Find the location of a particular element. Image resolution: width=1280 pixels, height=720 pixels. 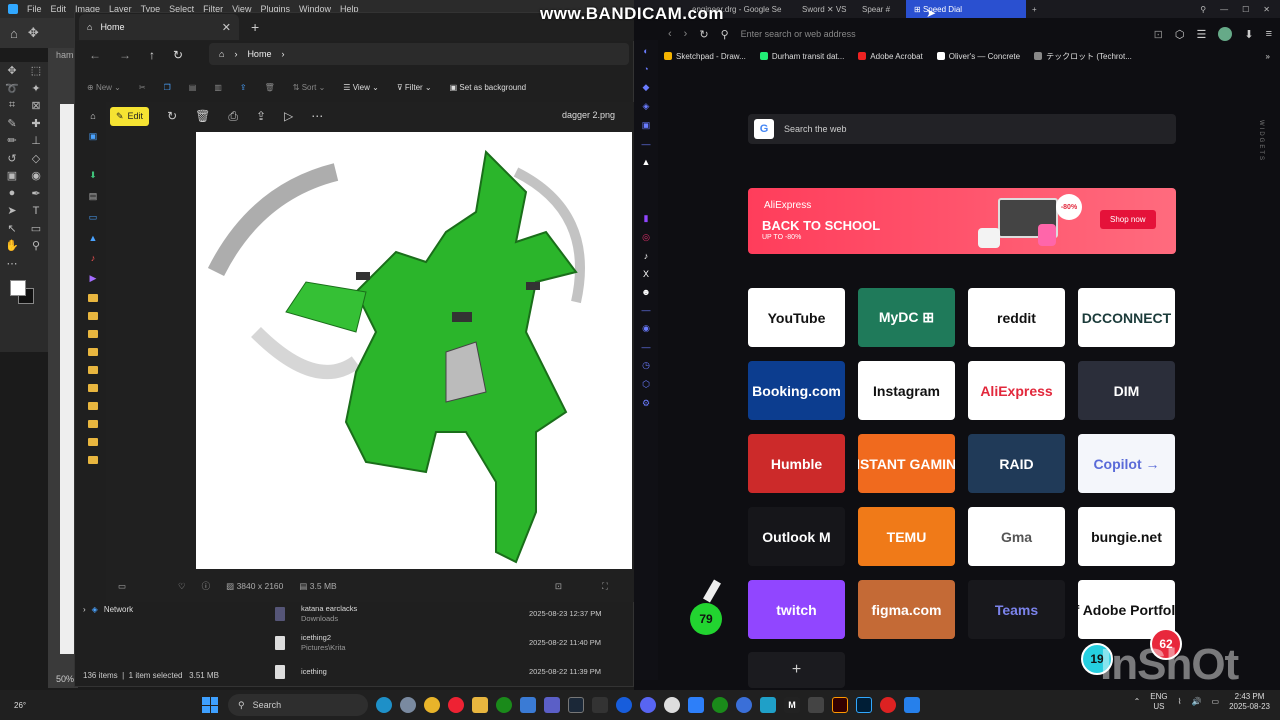

language-indicator: ENG US is located at coordinates (1158, 702).